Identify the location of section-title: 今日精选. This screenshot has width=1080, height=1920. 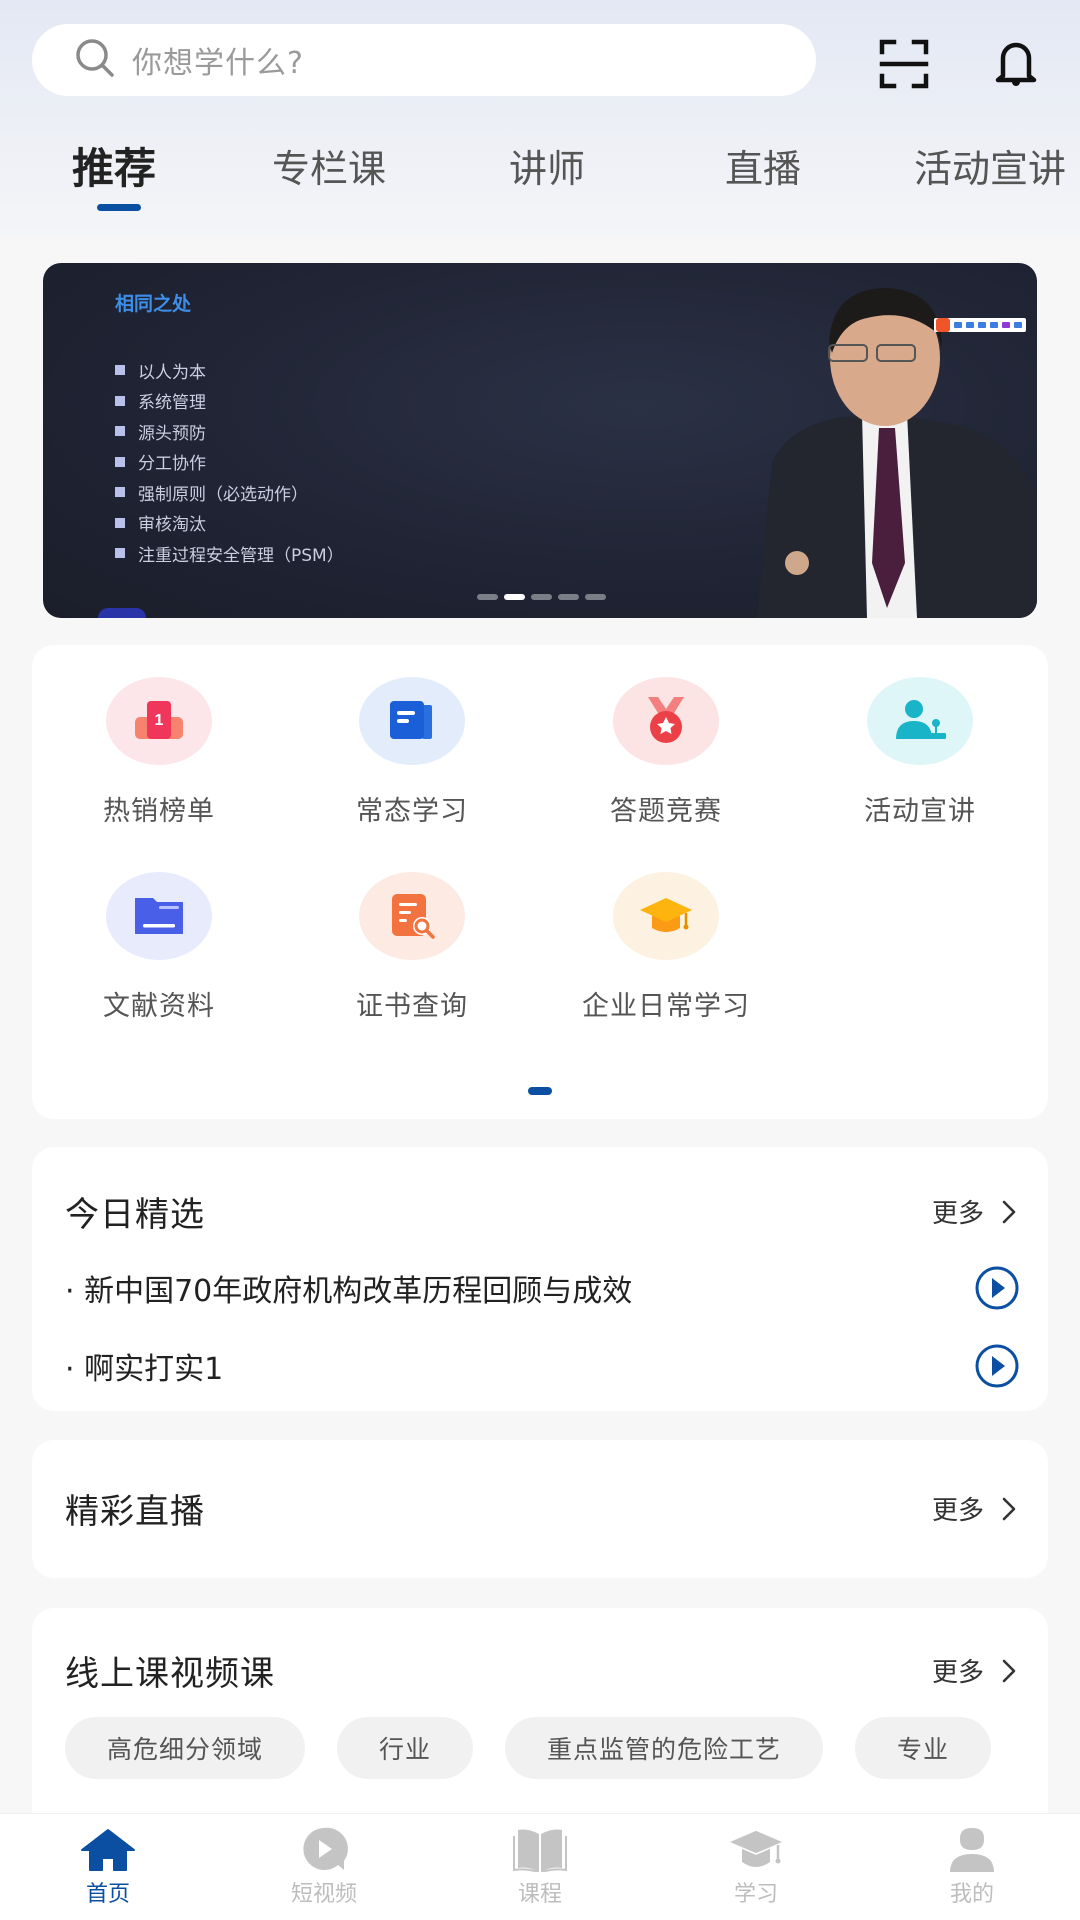
(135, 1215).